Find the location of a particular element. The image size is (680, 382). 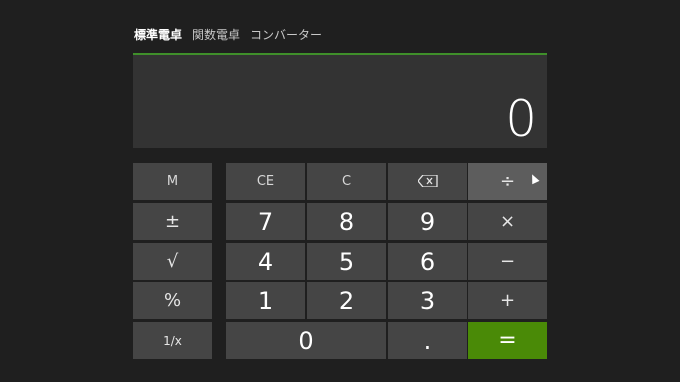

add-button: + is located at coordinates (507, 300).